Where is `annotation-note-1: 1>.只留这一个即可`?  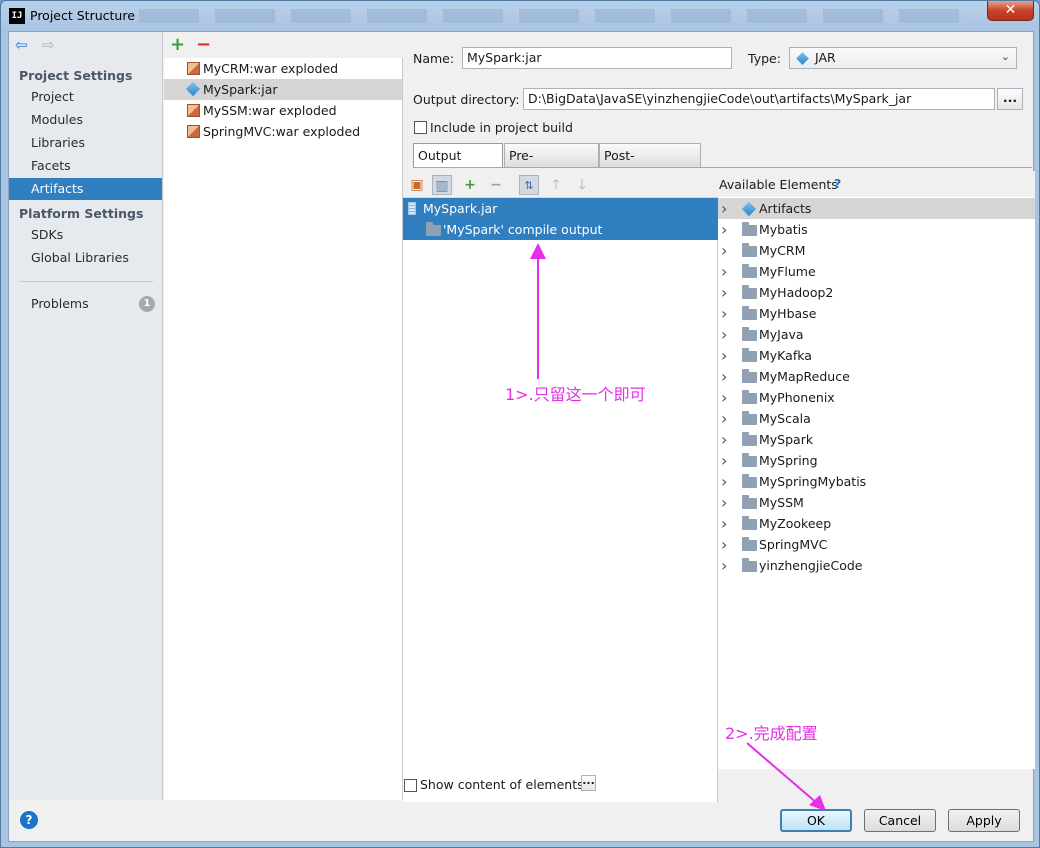 annotation-note-1: 1>.只留这一个即可 is located at coordinates (575, 394).